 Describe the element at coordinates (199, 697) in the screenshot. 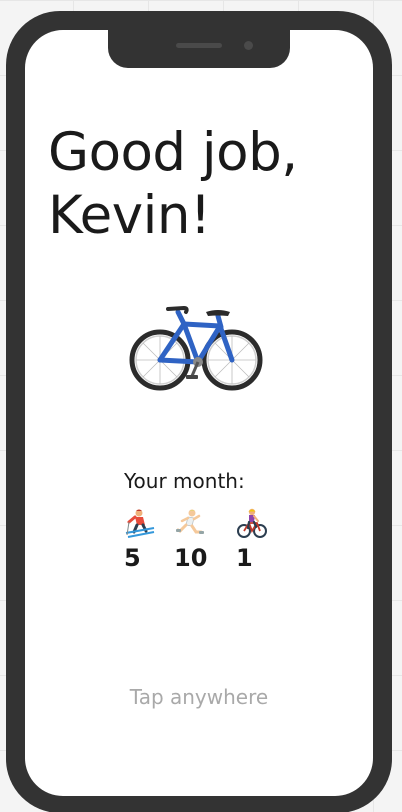

I see `tap-anywhere-hint: Tap anywhere` at that location.